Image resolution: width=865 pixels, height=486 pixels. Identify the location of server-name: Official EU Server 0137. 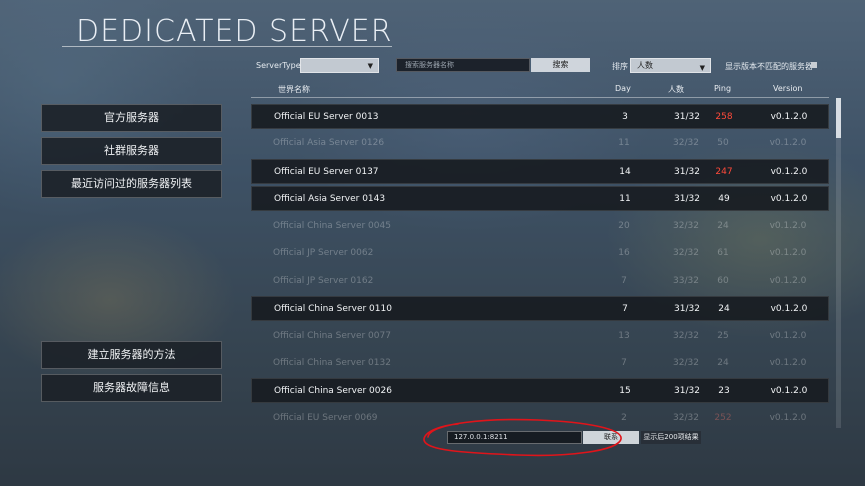
(326, 172).